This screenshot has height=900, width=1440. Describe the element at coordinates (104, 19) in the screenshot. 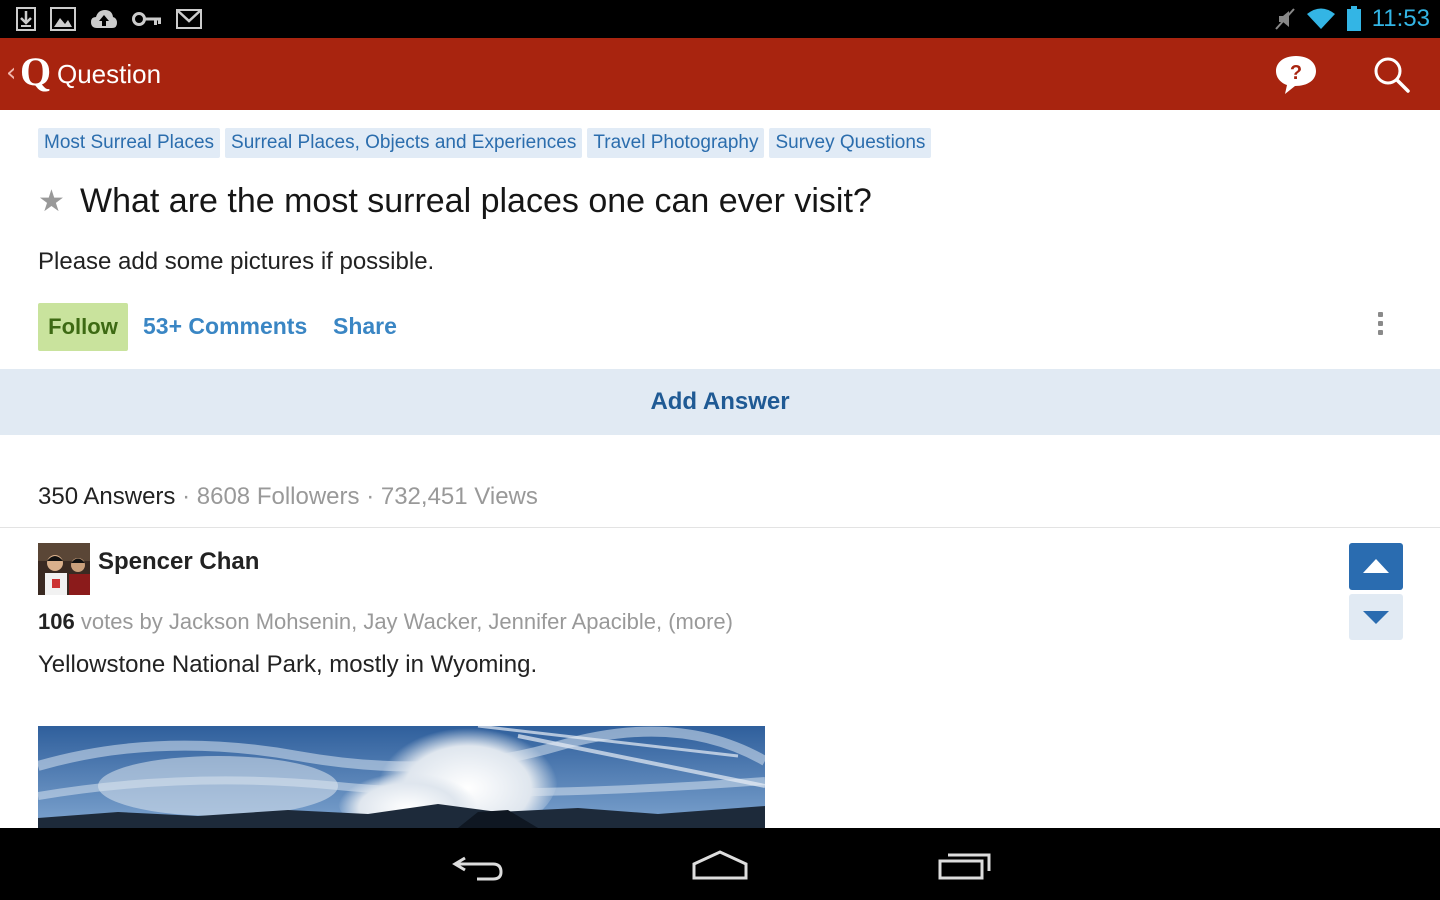

I see `cloud-upload-icon` at that location.